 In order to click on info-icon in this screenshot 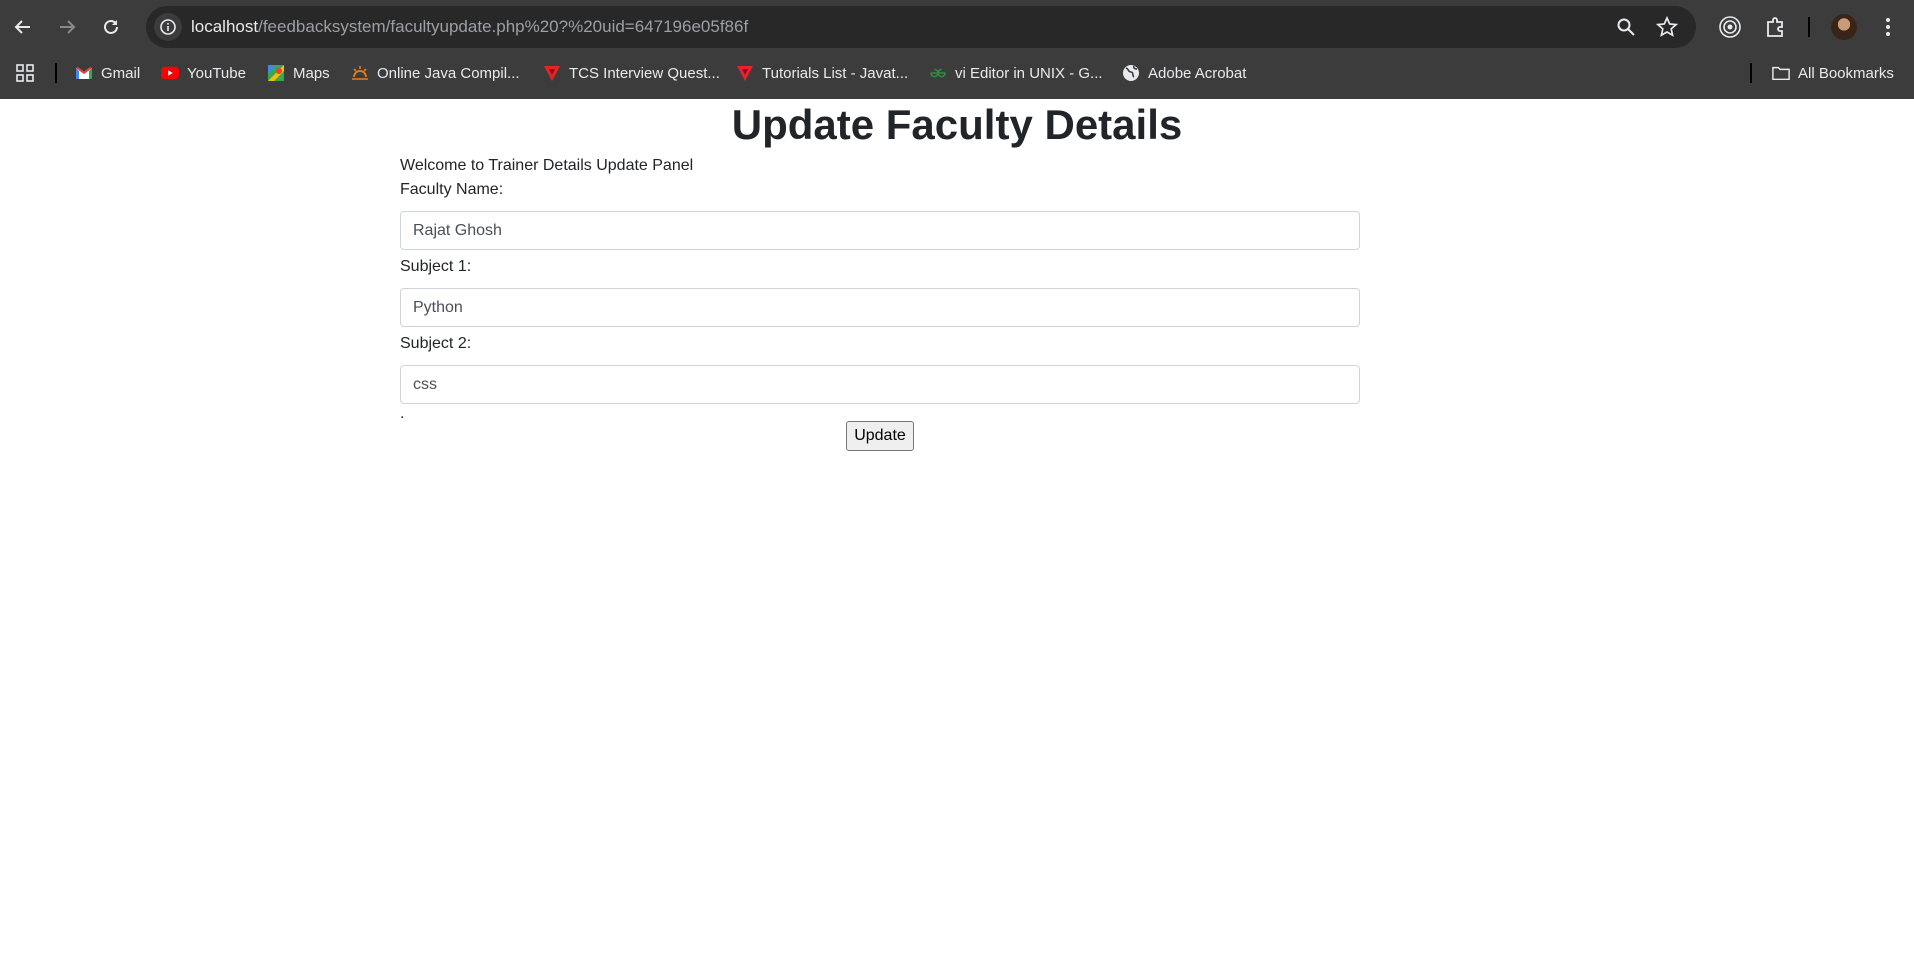, I will do `click(168, 27)`.